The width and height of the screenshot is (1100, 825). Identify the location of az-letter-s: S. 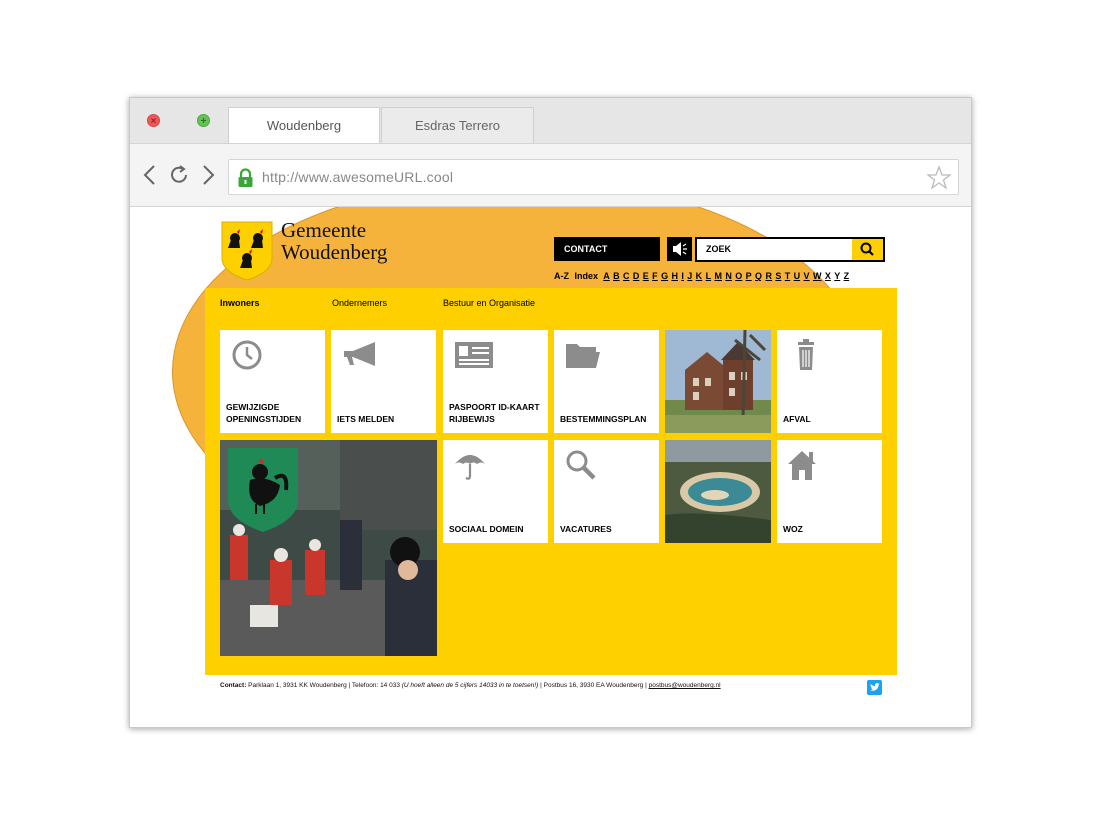
(778, 276).